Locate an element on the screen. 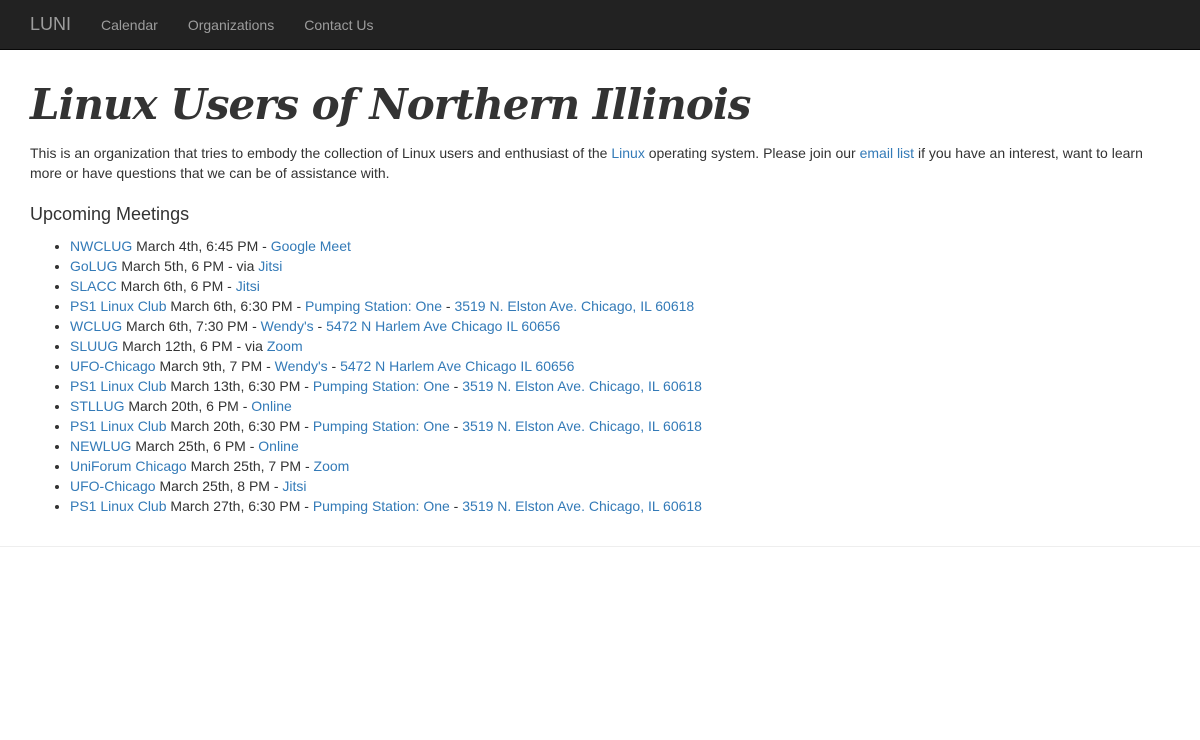 The image size is (1200, 740). meeting-item: SLACC March 6th, 6 PM - Jitsi is located at coordinates (620, 286).